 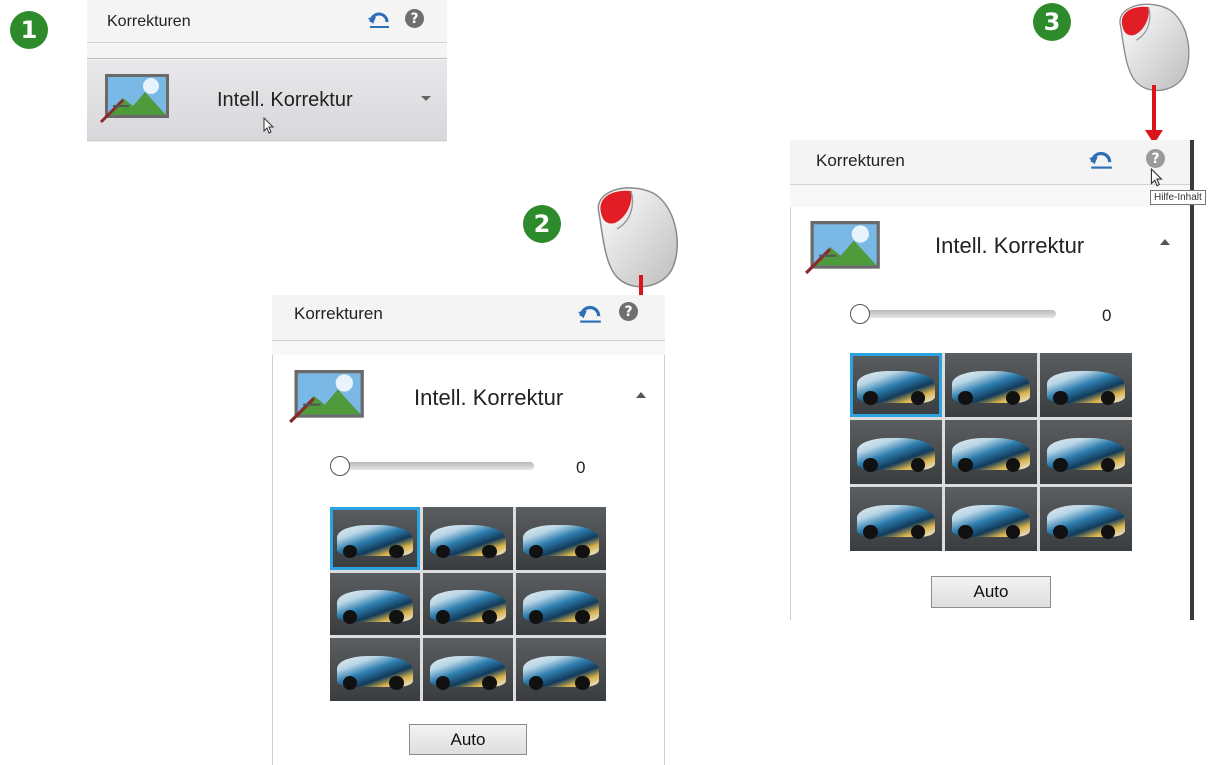 I want to click on arrow-line, so click(x=1154, y=109).